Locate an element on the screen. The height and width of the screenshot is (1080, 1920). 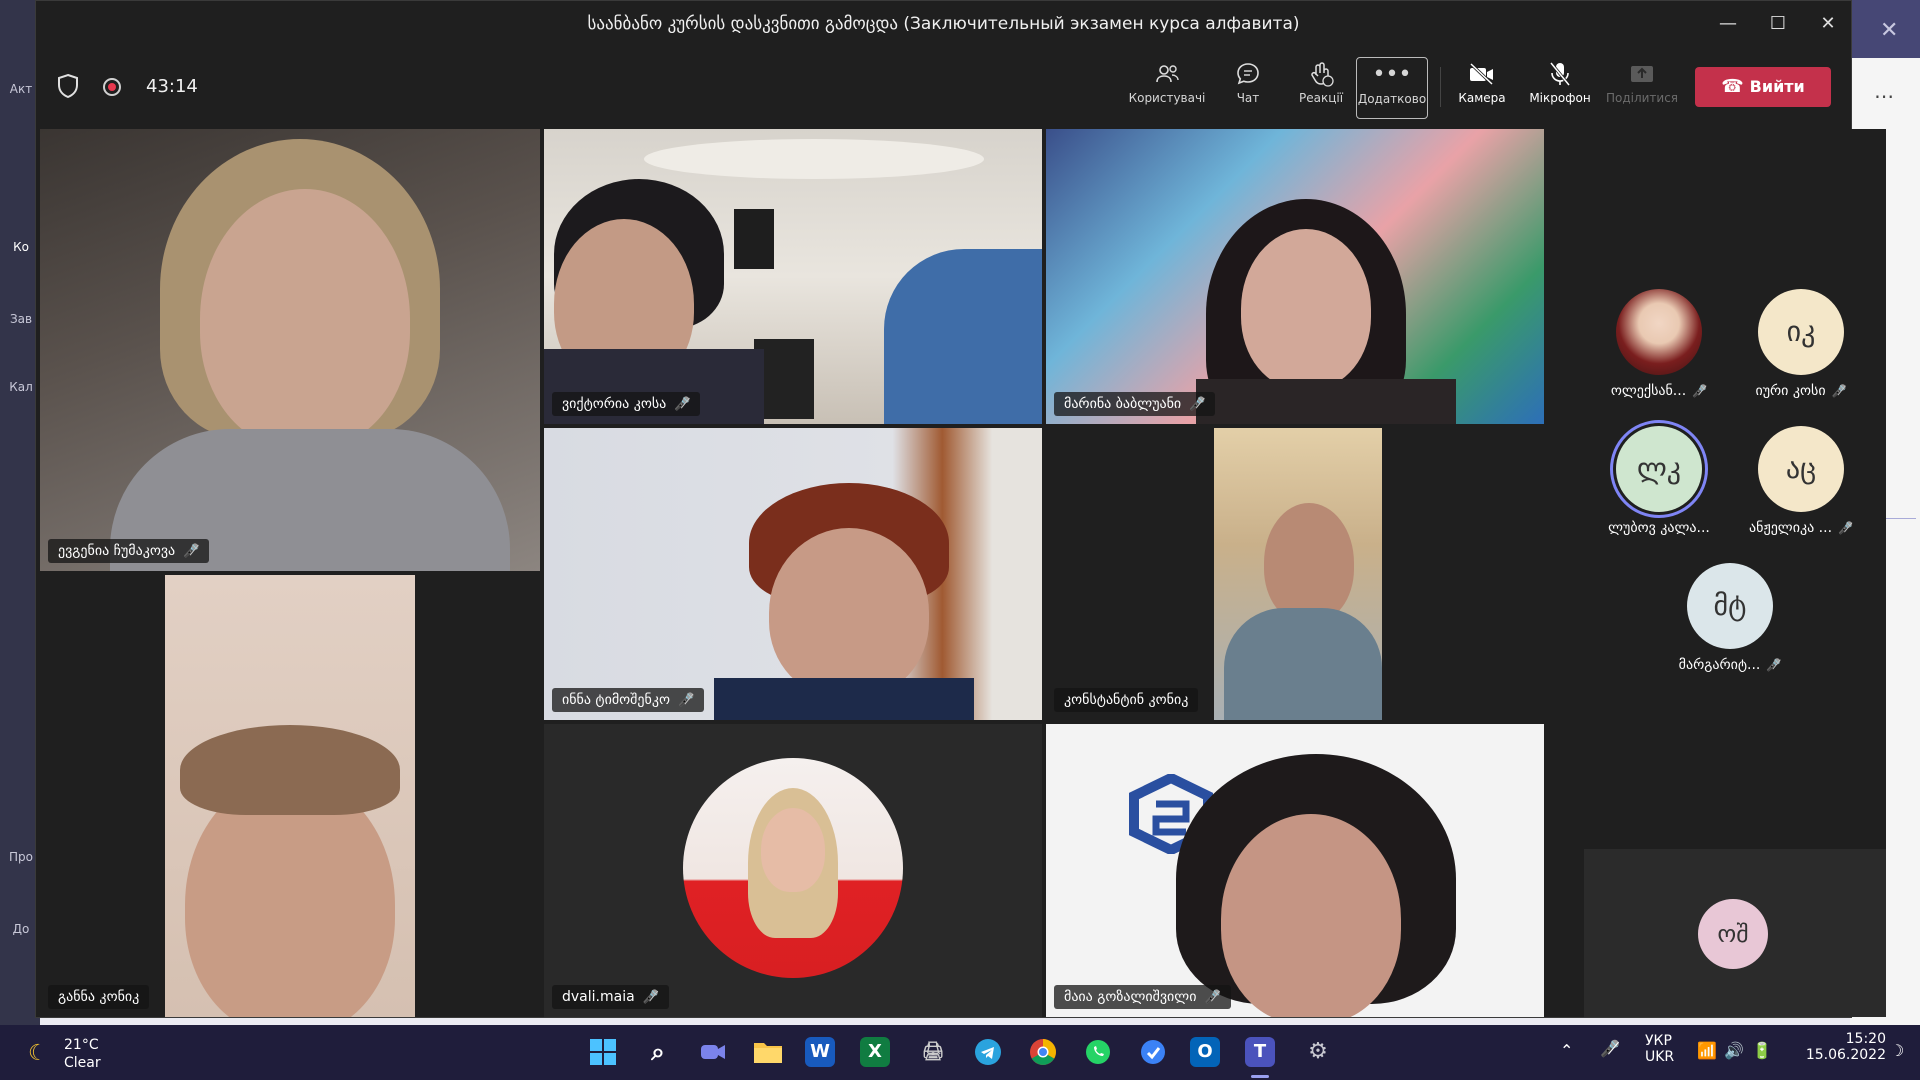
profile-photo is located at coordinates (793, 868).